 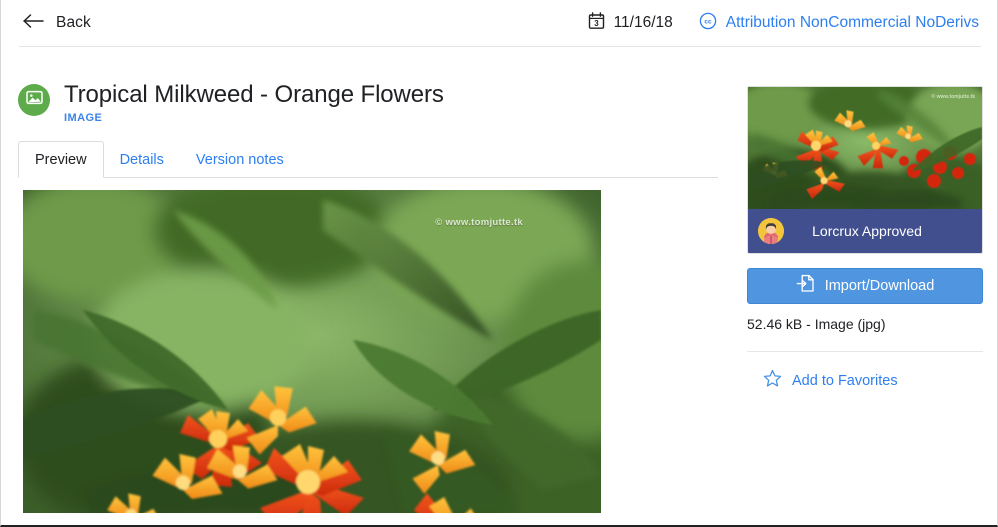 I want to click on sidebar-divider, so click(x=865, y=351).